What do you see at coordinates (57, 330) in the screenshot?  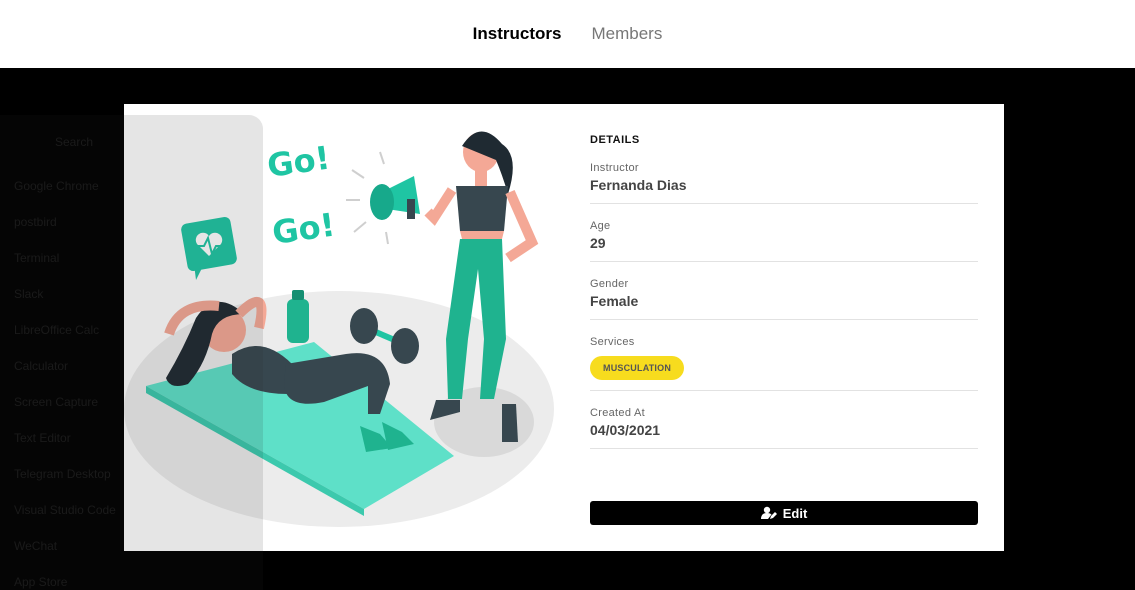 I see `overlay-app-item: LibreOffice Calc` at bounding box center [57, 330].